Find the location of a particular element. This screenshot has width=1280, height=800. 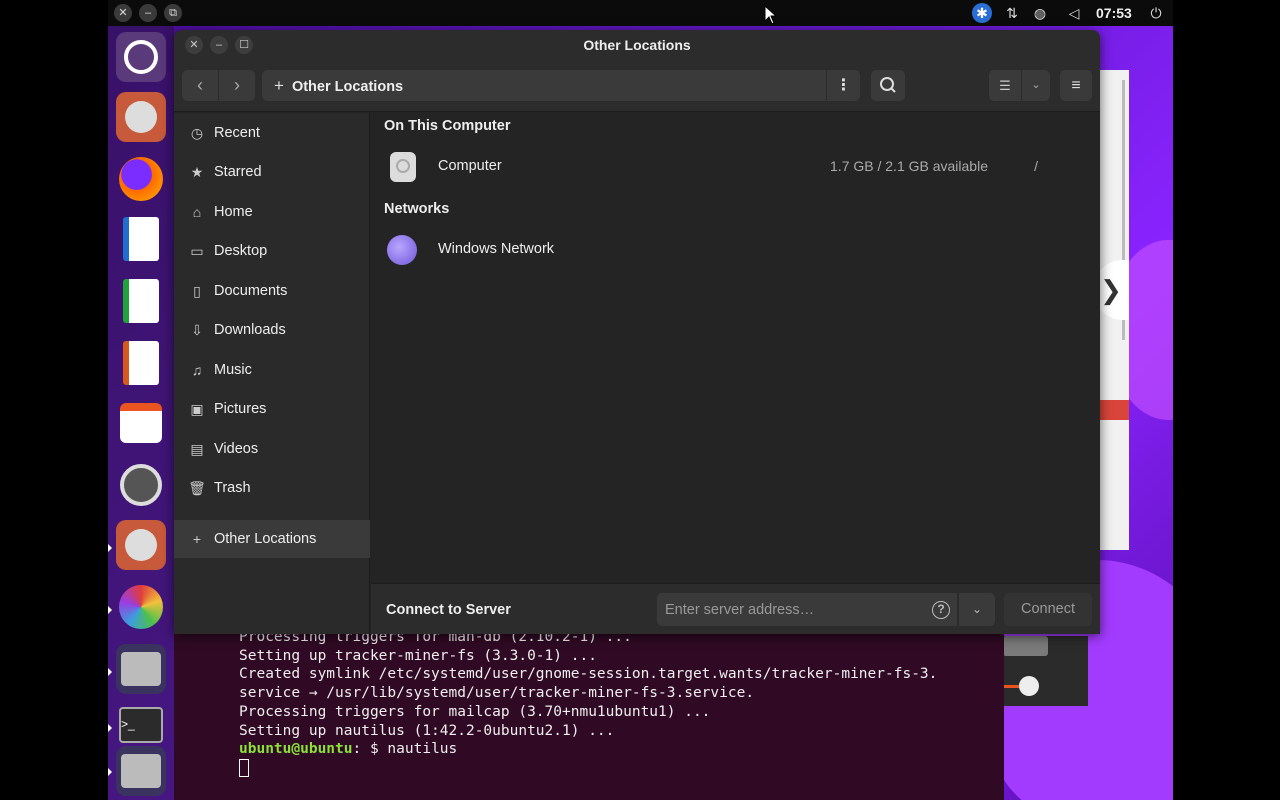

search-icon is located at coordinates (888, 85).